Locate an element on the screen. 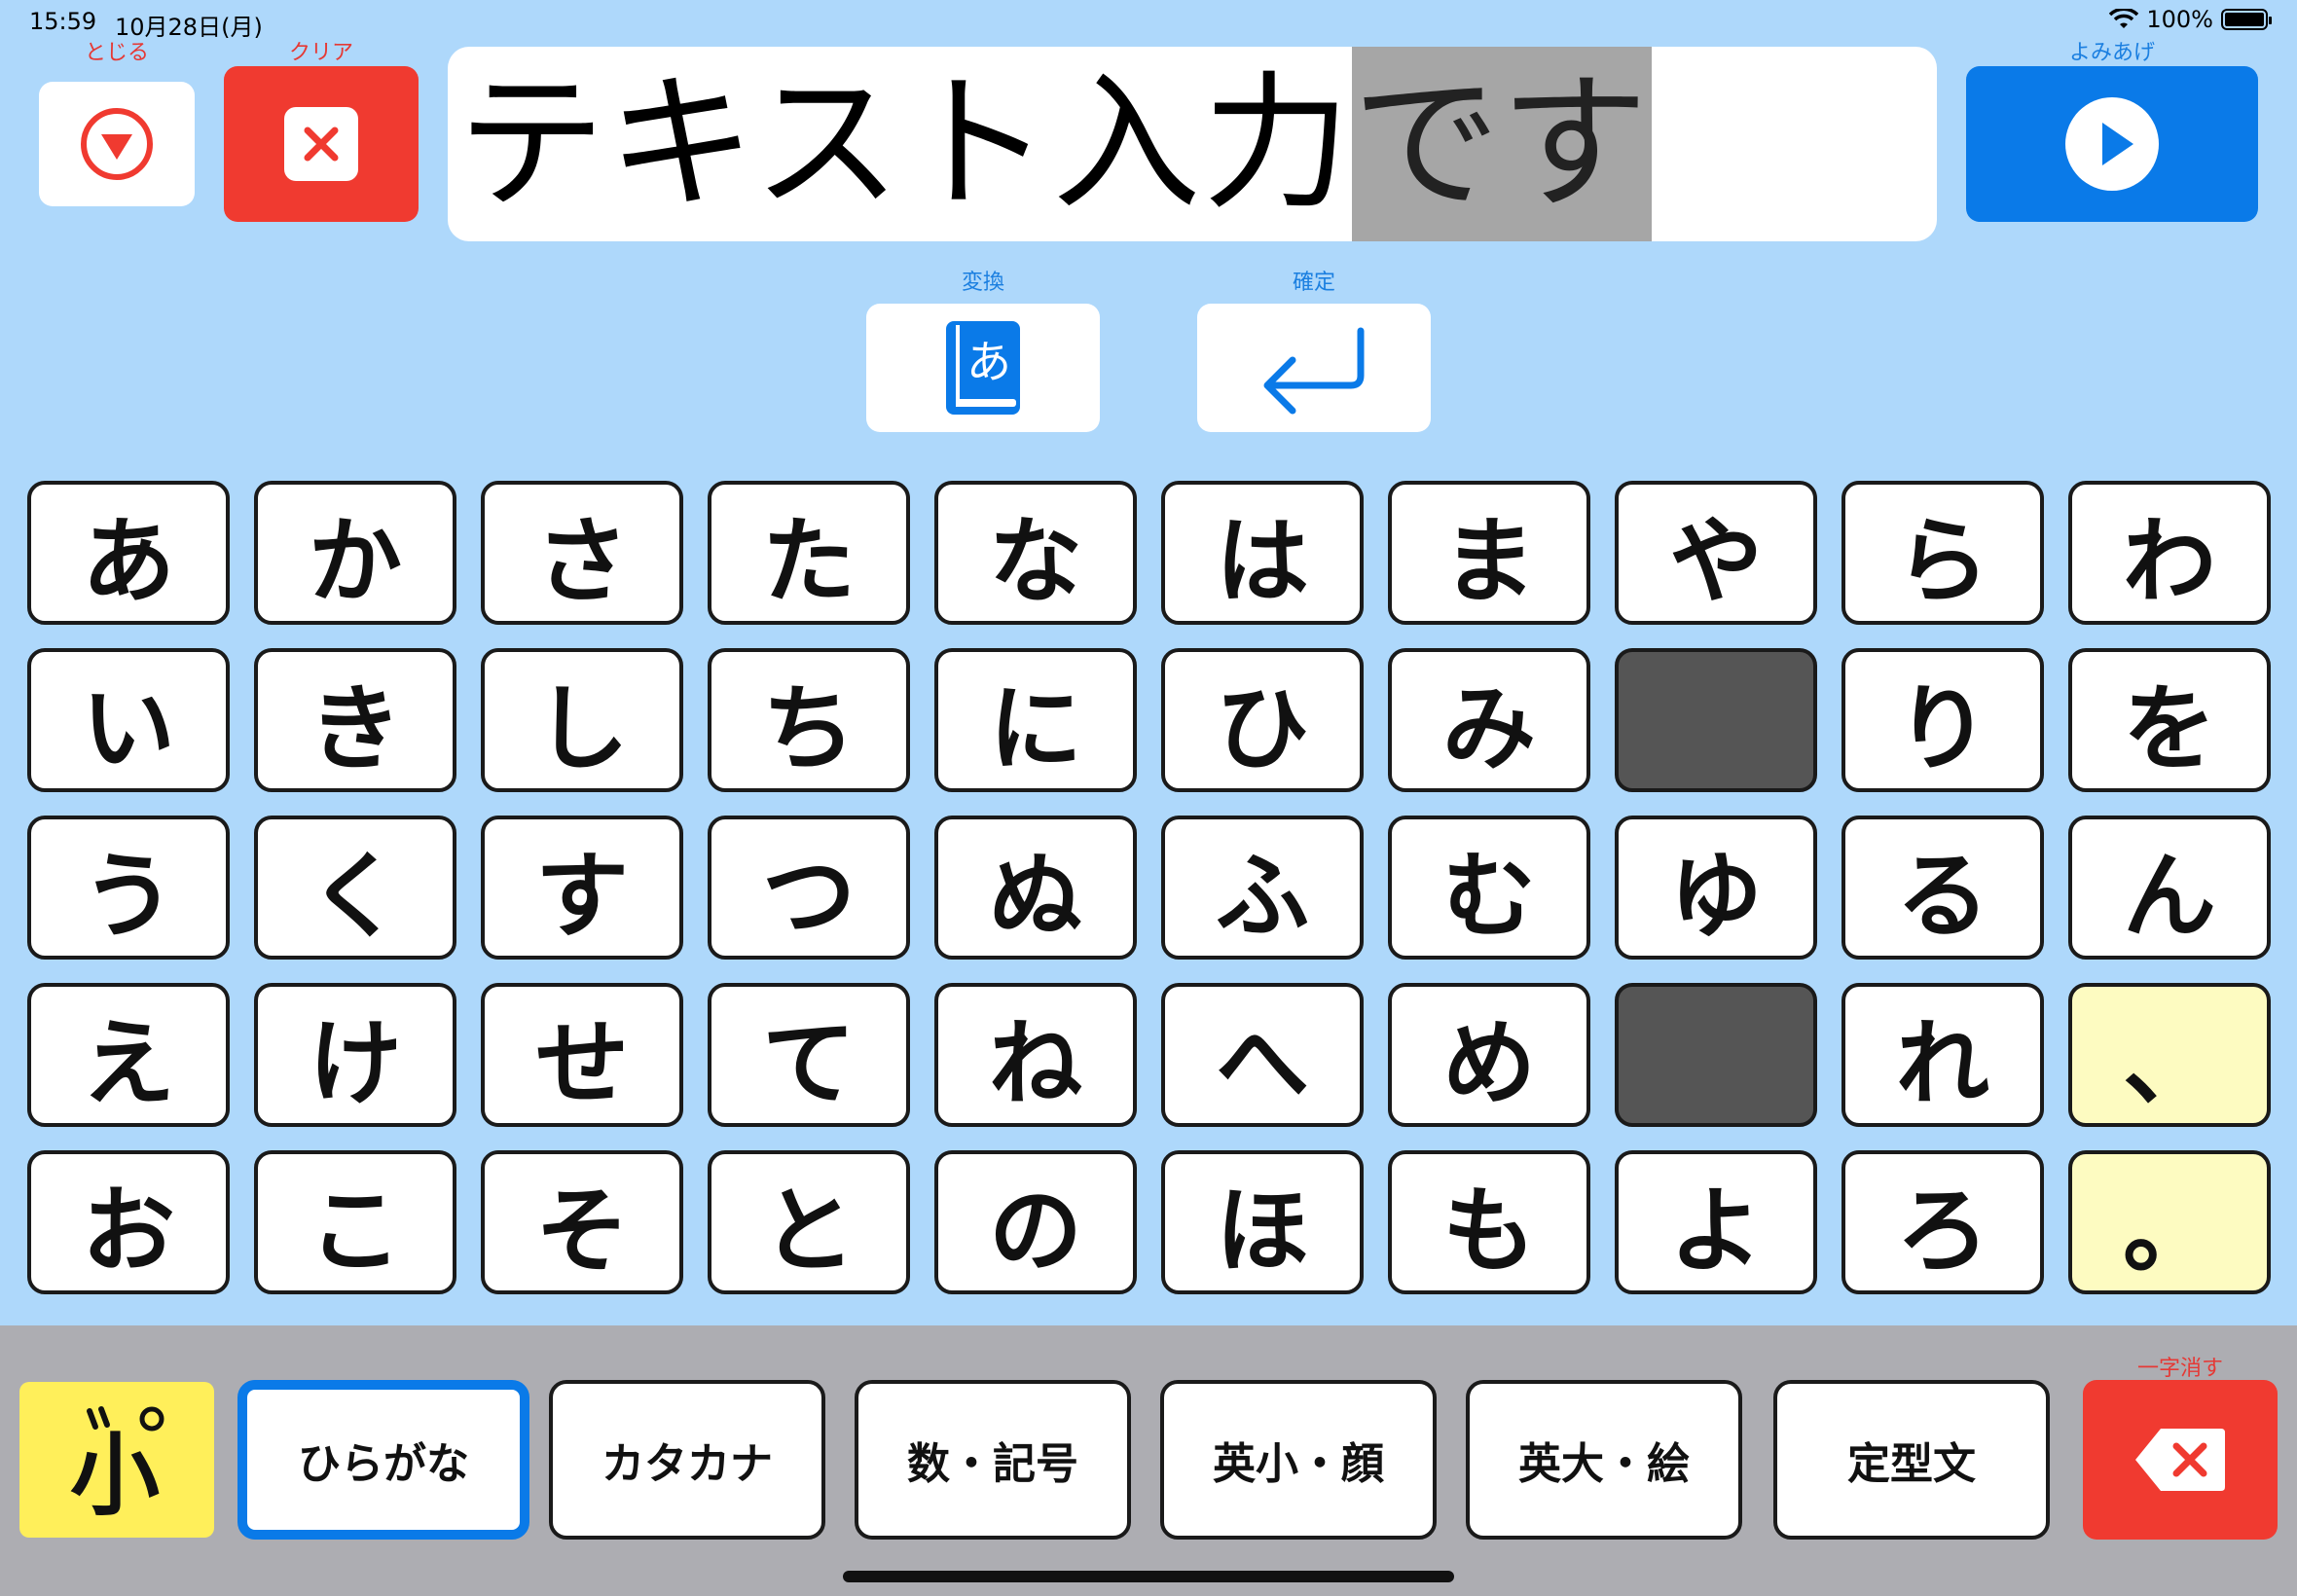  speak-button is located at coordinates (2112, 144).